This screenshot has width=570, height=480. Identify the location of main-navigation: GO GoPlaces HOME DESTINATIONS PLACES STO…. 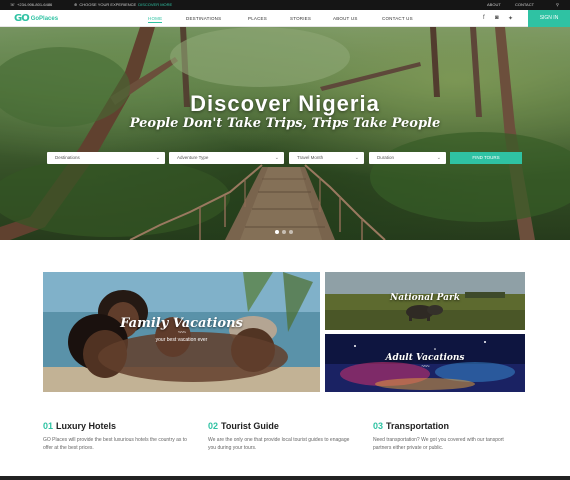
(285, 18).